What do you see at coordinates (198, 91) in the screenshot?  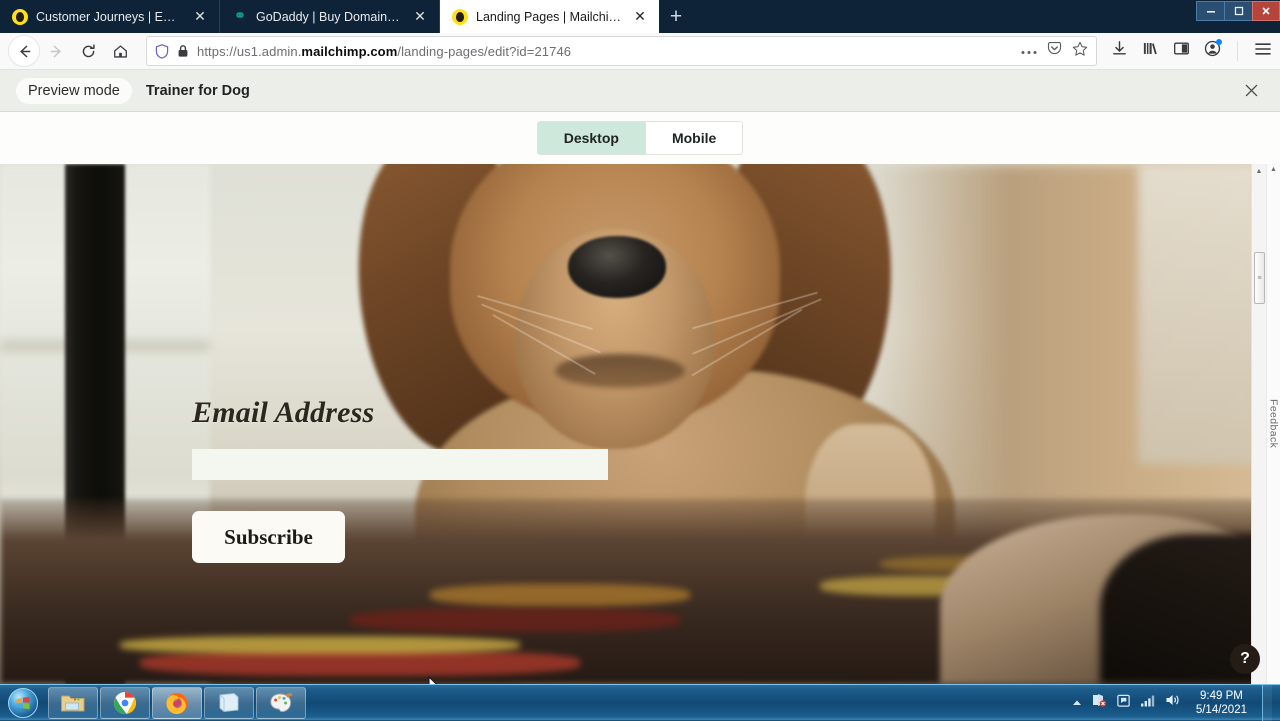 I see `landing-page-title: Trainer for Dog` at bounding box center [198, 91].